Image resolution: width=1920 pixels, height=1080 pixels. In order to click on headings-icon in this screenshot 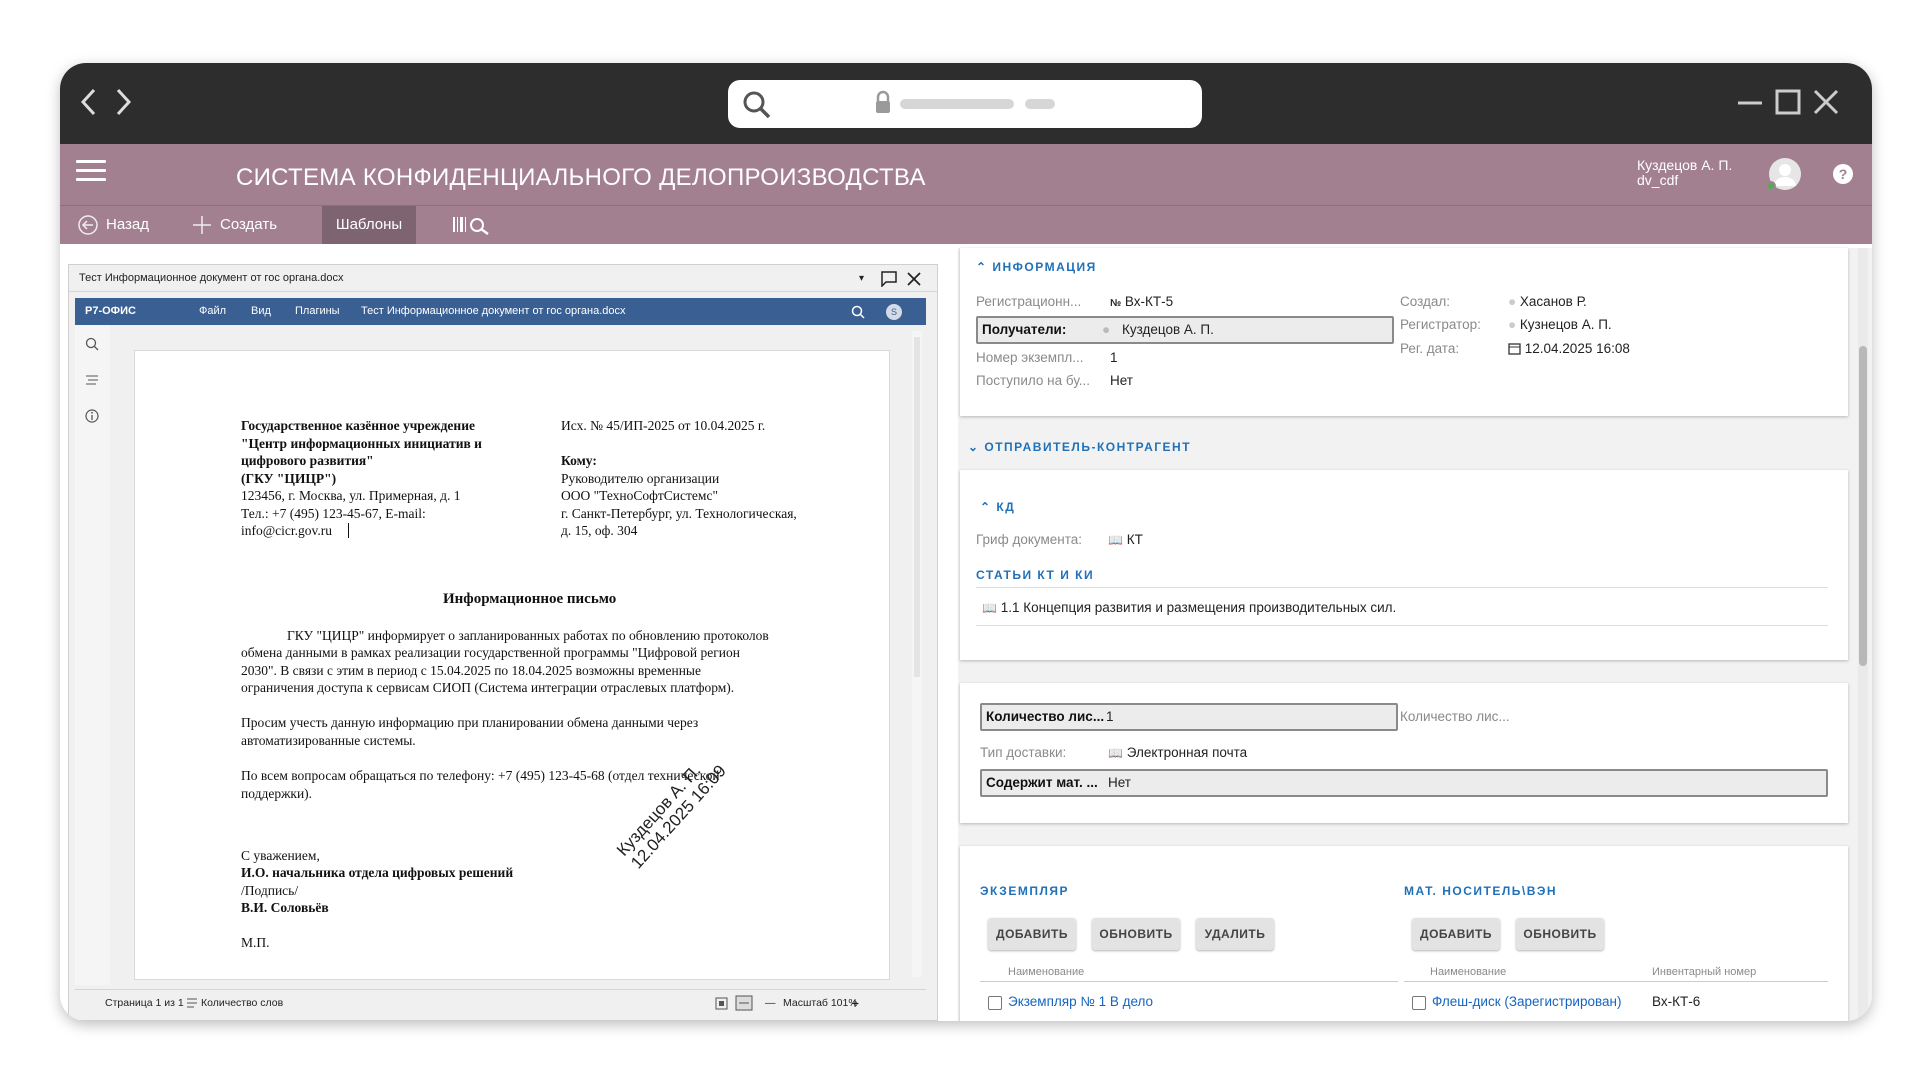, I will do `click(92, 380)`.